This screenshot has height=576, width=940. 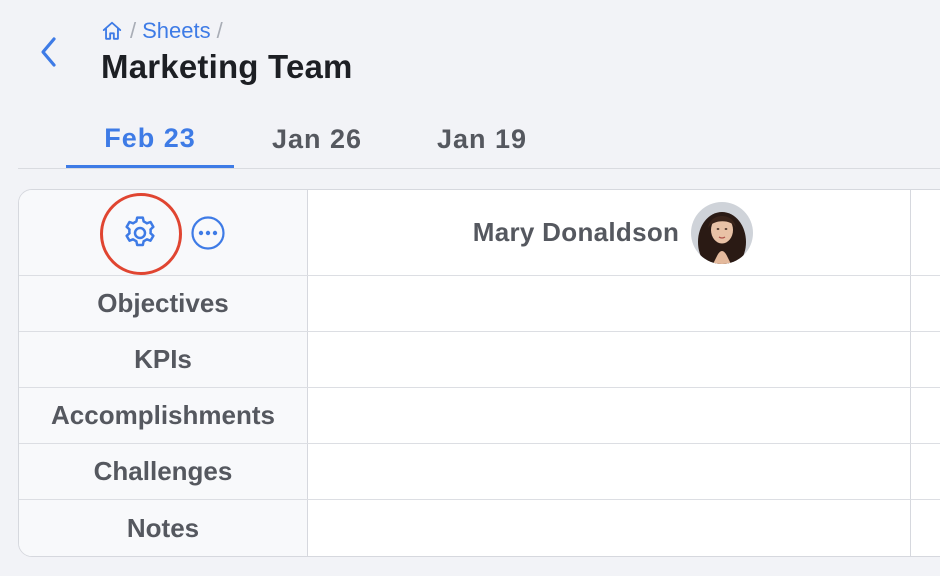 I want to click on more-horizontal-icon, so click(x=208, y=232).